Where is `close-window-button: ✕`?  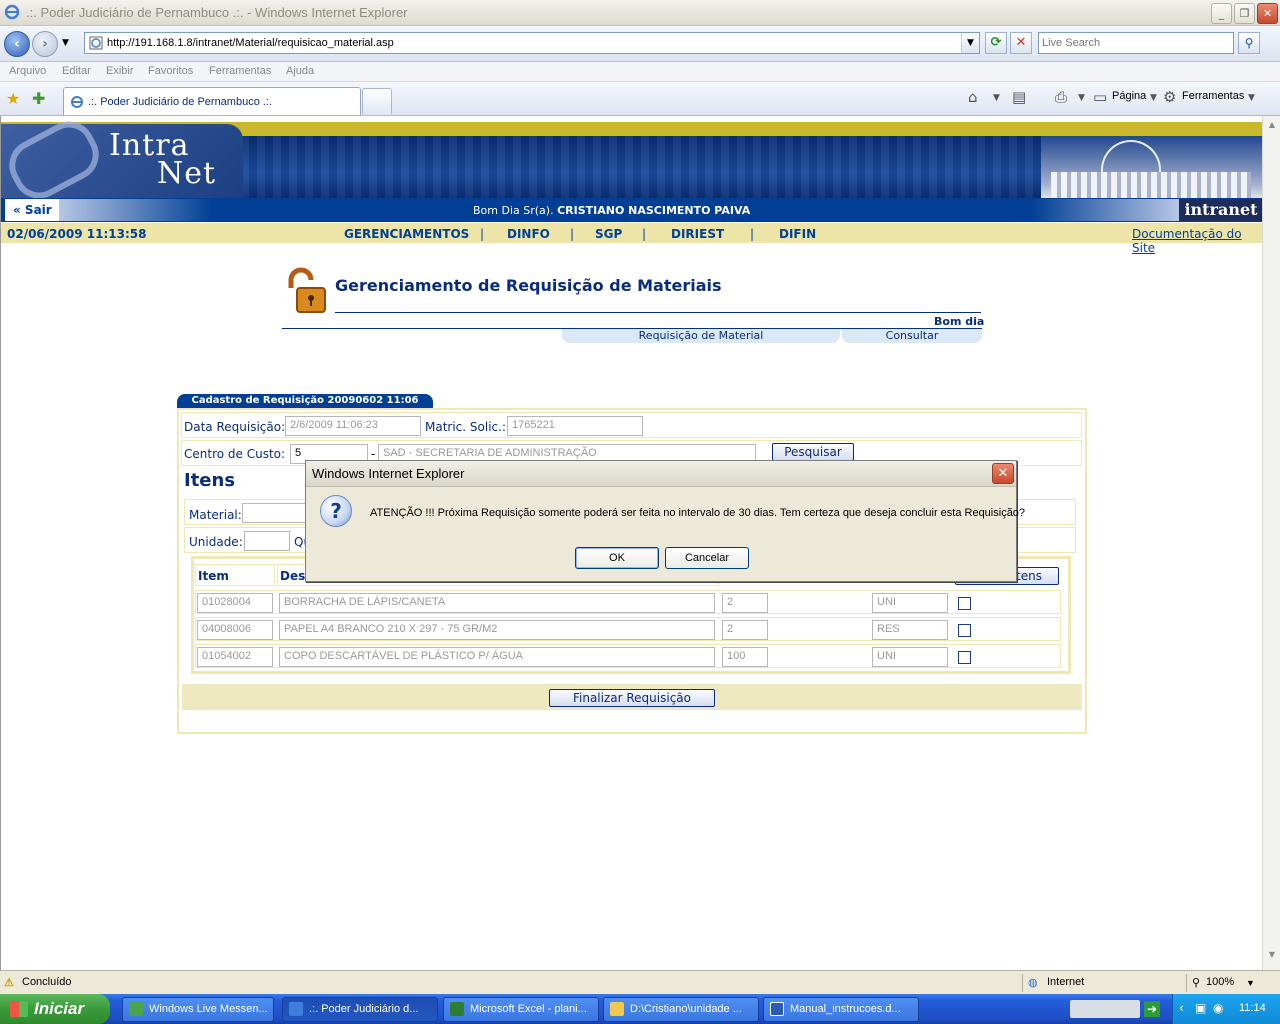 close-window-button: ✕ is located at coordinates (1267, 13).